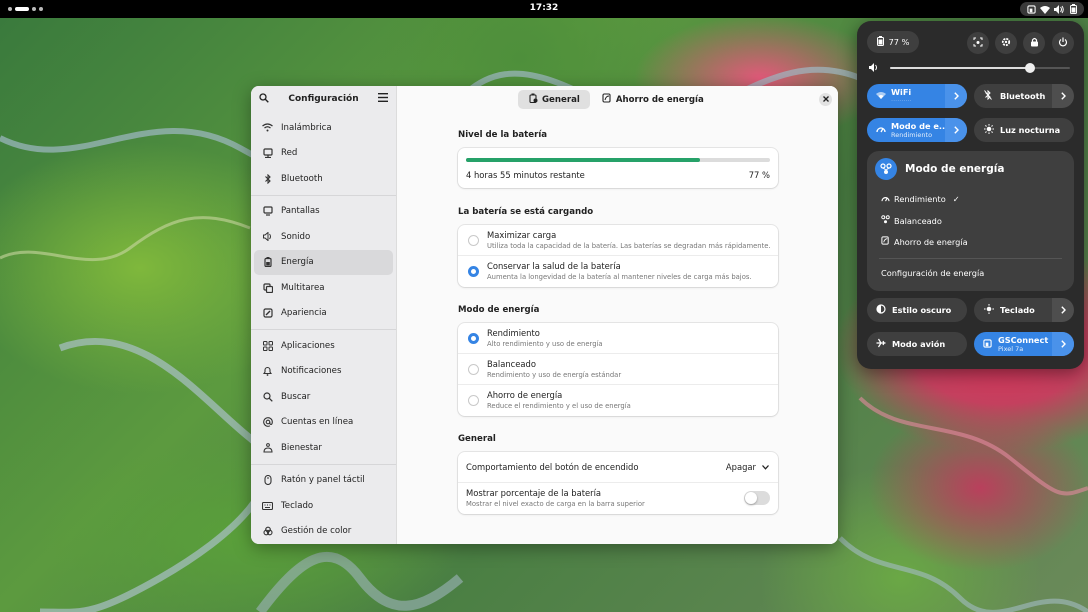 This screenshot has width=1088, height=612. Describe the element at coordinates (1006, 43) in the screenshot. I see `settings-button` at that location.